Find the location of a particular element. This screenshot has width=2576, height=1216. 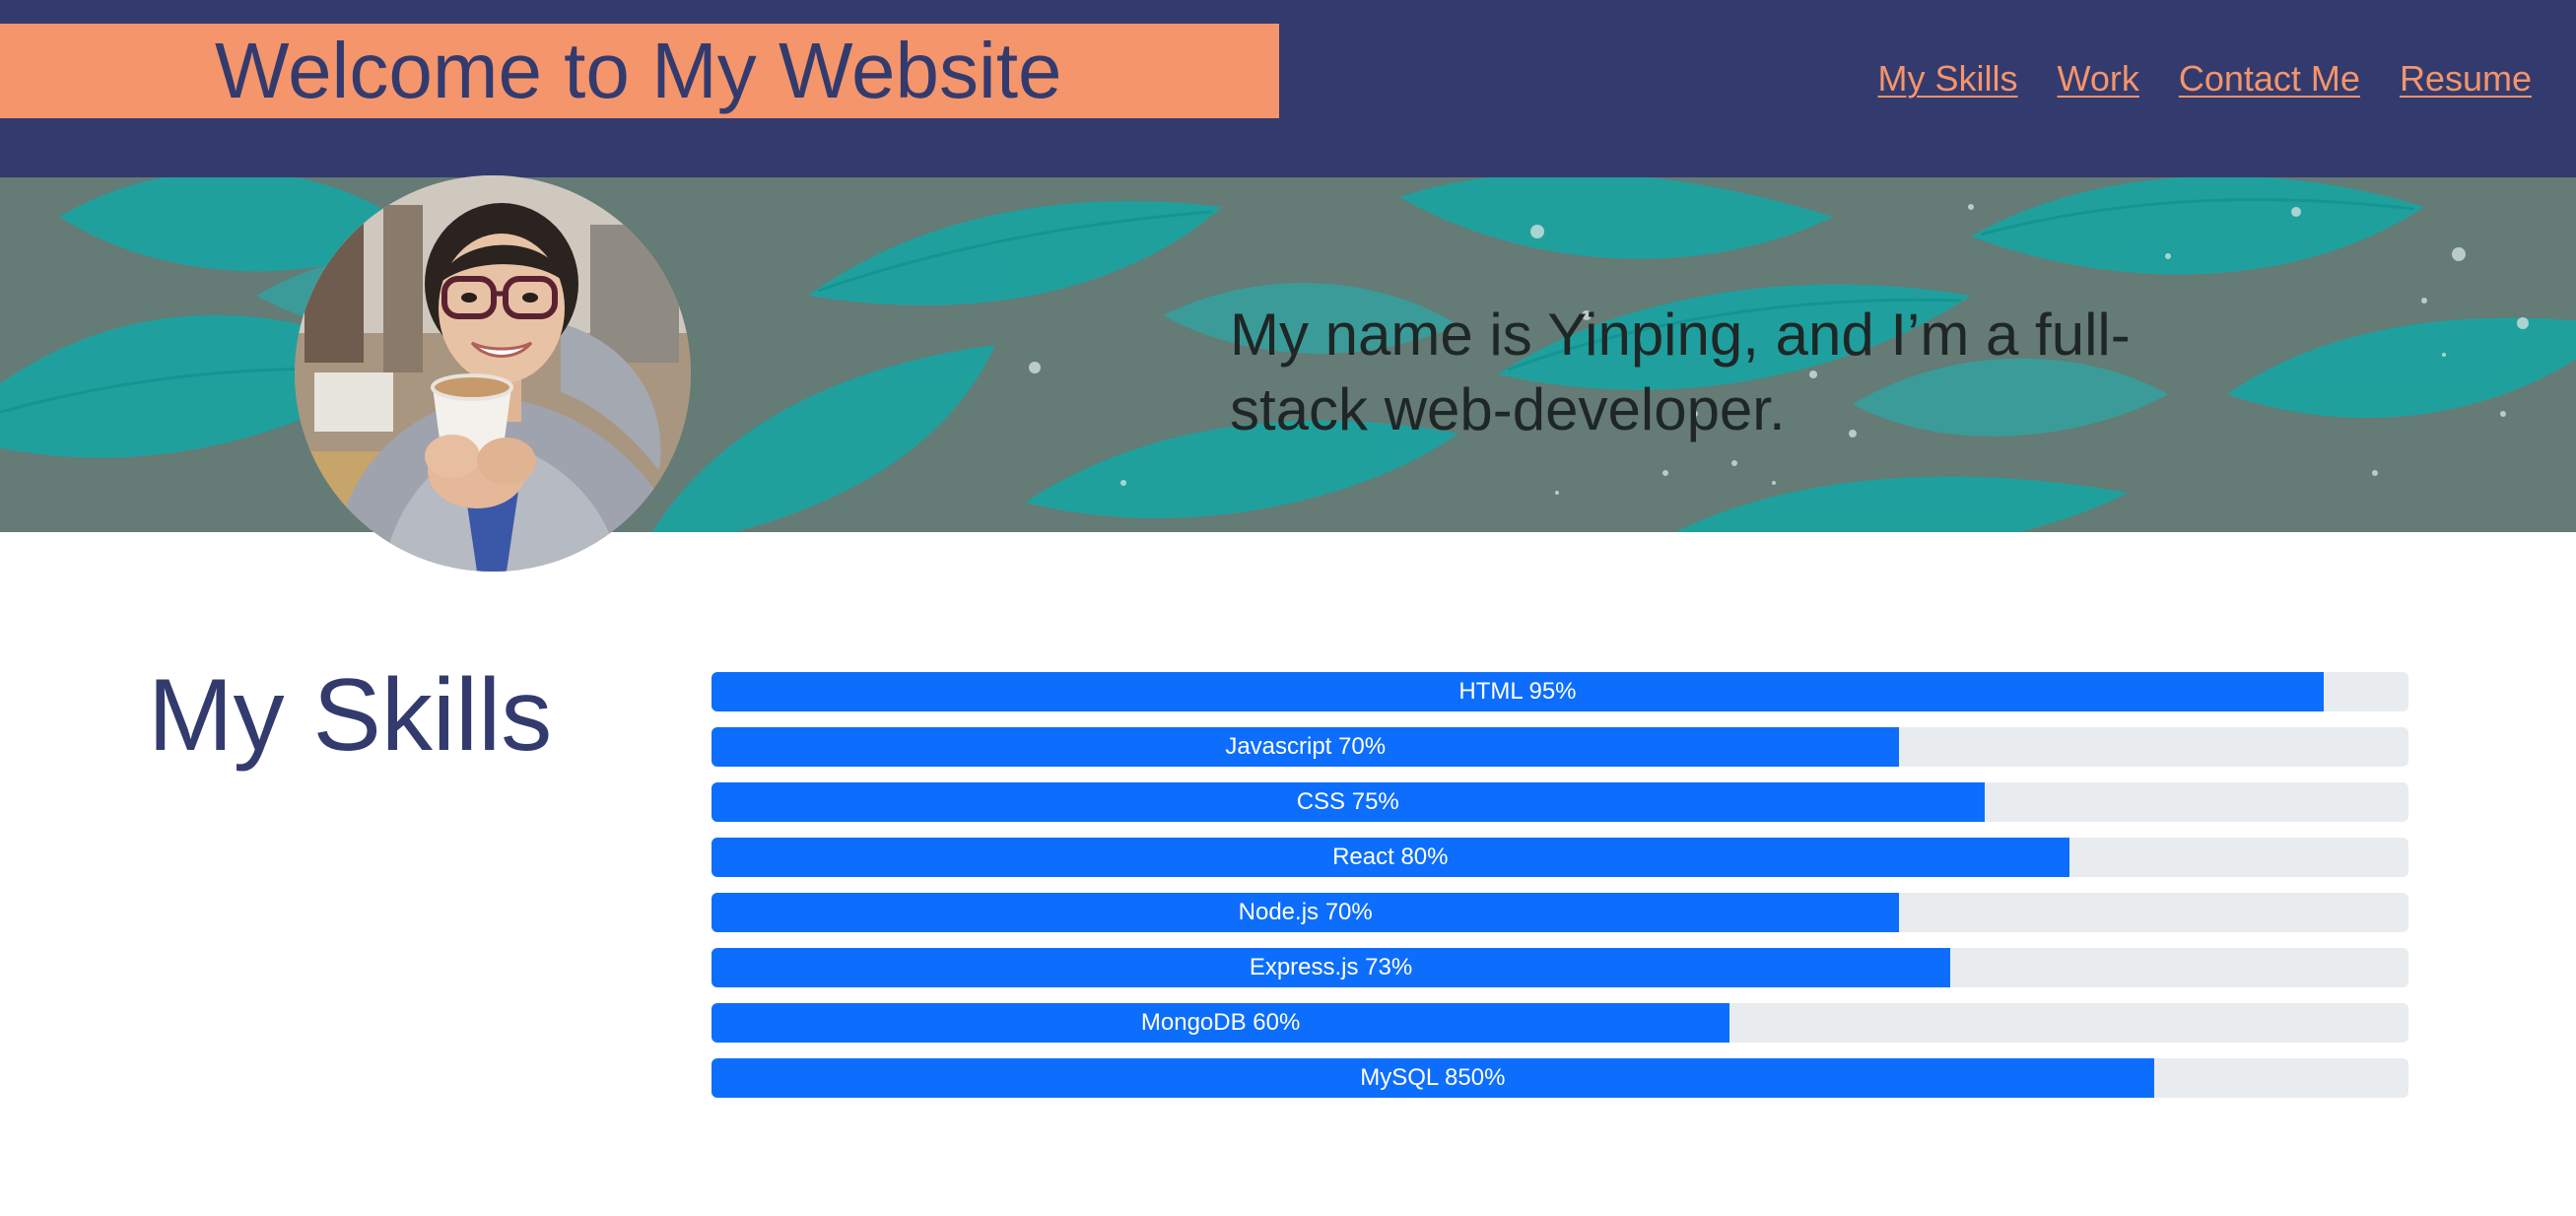

skill-progress-expressjs: Express.js 73% is located at coordinates (1560, 967).